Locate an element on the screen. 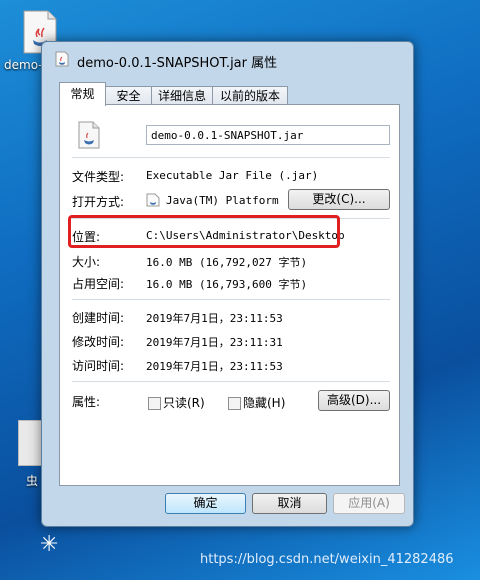 Image resolution: width=480 pixels, height=580 pixels. ok-button: 确定 is located at coordinates (205, 503).